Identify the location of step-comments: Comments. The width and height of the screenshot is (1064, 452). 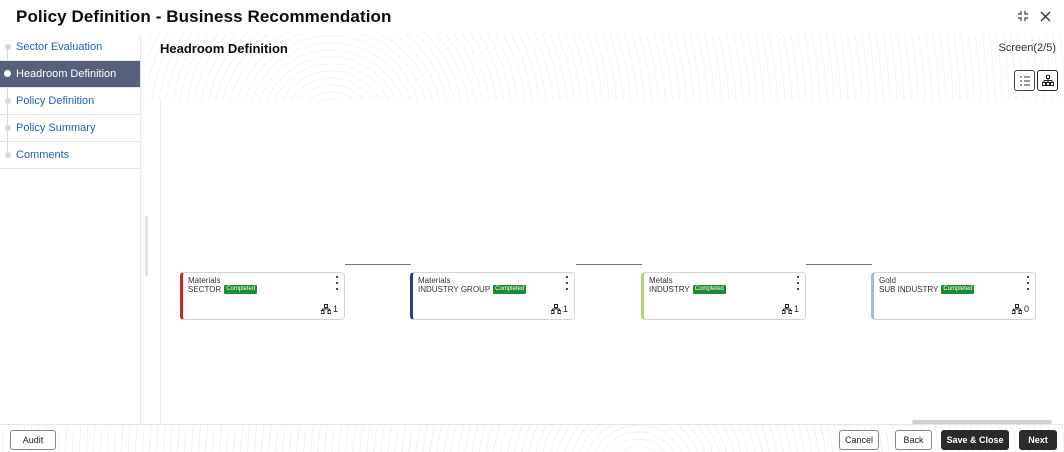
(70, 155).